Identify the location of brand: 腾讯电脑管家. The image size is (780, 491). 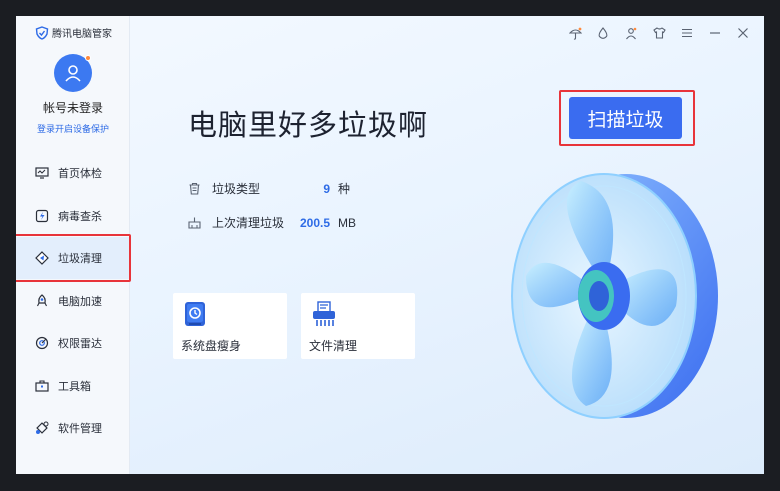
(73, 32).